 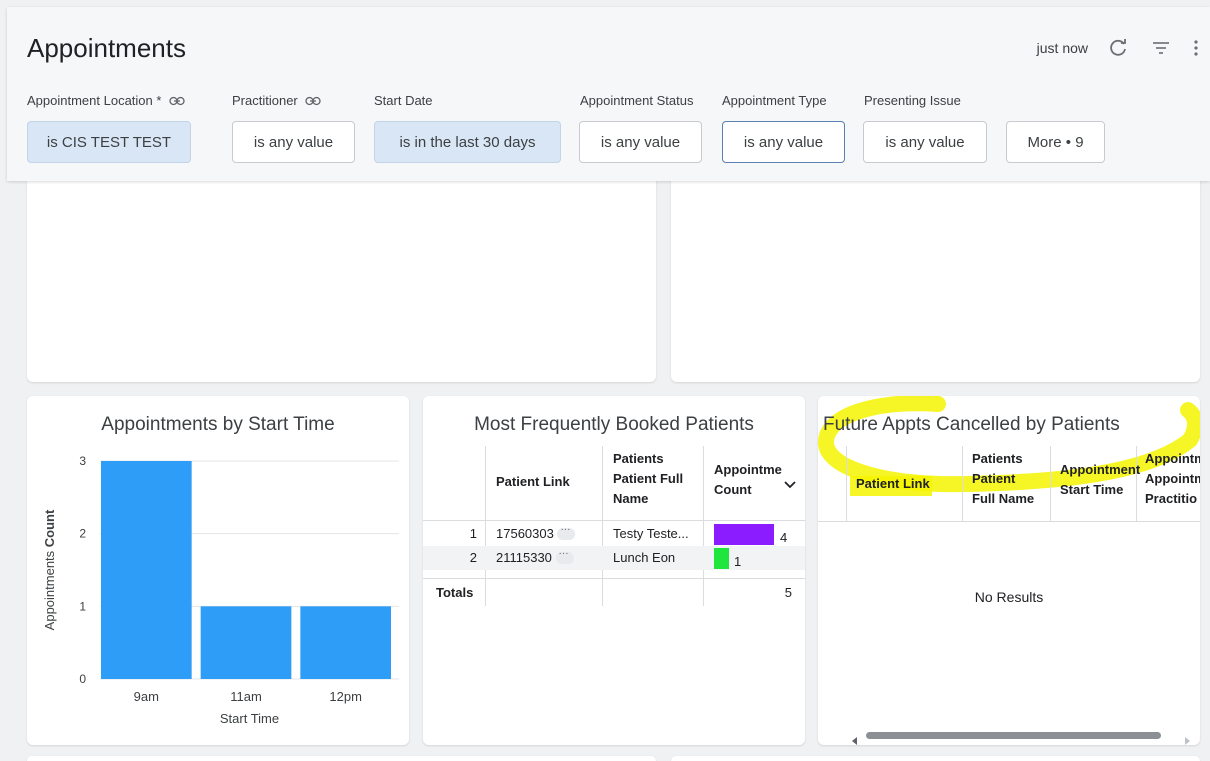 What do you see at coordinates (748, 480) in the screenshot?
I see `header-appointment-count: Appointme Count` at bounding box center [748, 480].